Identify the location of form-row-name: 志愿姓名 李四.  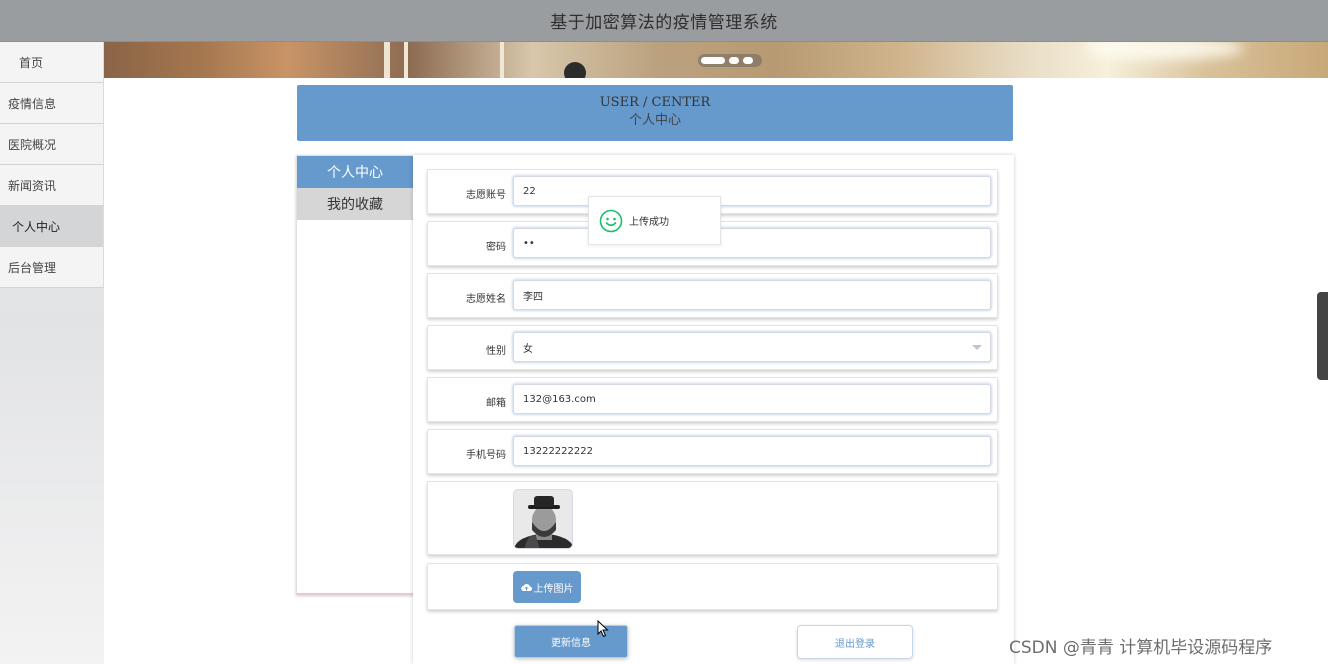
(712, 295).